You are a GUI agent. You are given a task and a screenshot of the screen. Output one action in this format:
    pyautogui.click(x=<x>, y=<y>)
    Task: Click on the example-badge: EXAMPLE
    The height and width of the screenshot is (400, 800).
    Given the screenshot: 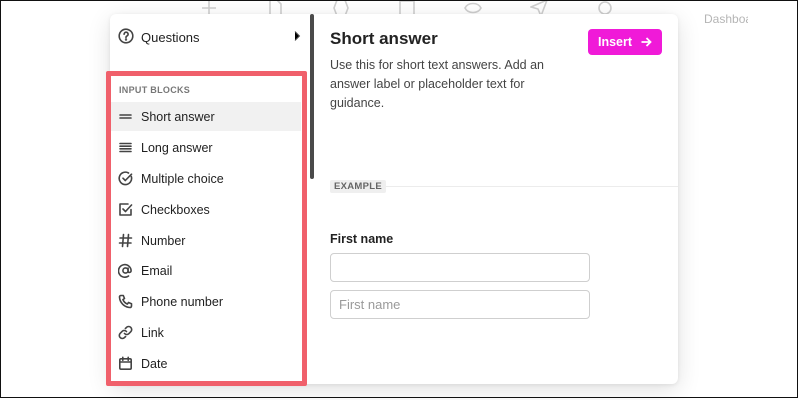 What is the action you would take?
    pyautogui.click(x=358, y=186)
    